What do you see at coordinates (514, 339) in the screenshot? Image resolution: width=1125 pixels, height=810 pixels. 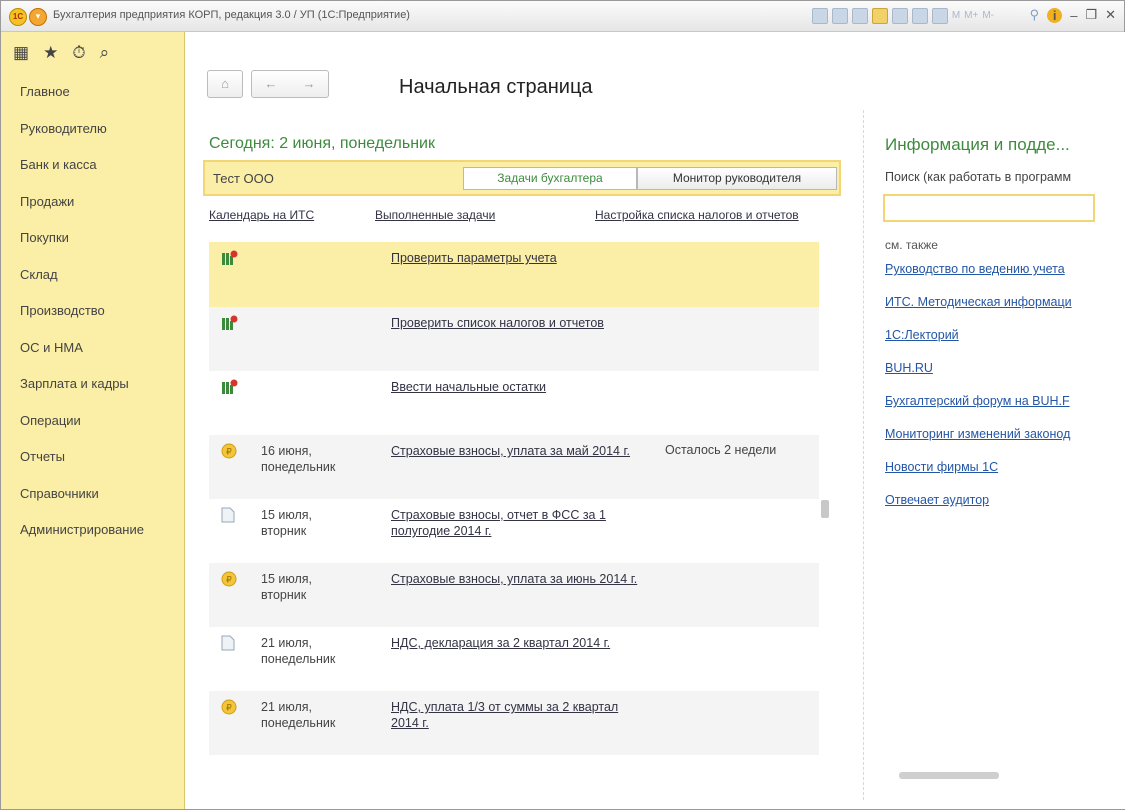 I see `task-row: Проверить список налогов и отчетов` at bounding box center [514, 339].